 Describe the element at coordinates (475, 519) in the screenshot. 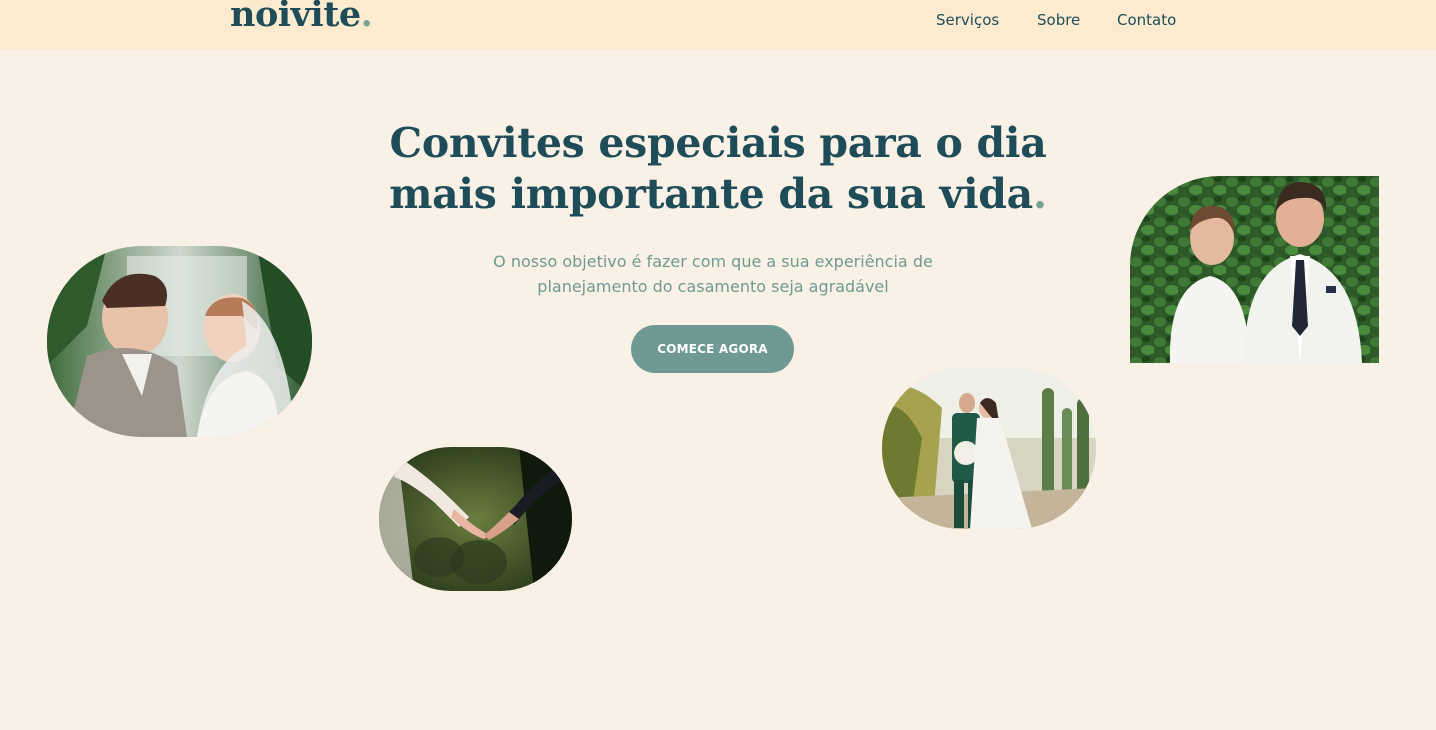

I see `holding-hands-photo` at that location.